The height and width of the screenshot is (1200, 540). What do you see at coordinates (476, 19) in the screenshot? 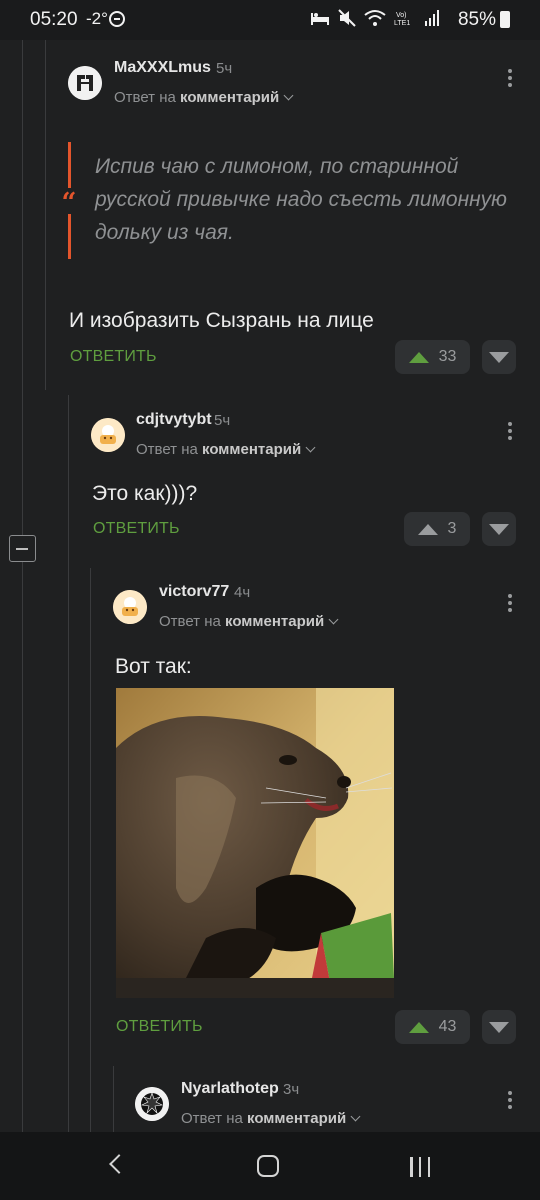
I see `battery-percent: 85%` at bounding box center [476, 19].